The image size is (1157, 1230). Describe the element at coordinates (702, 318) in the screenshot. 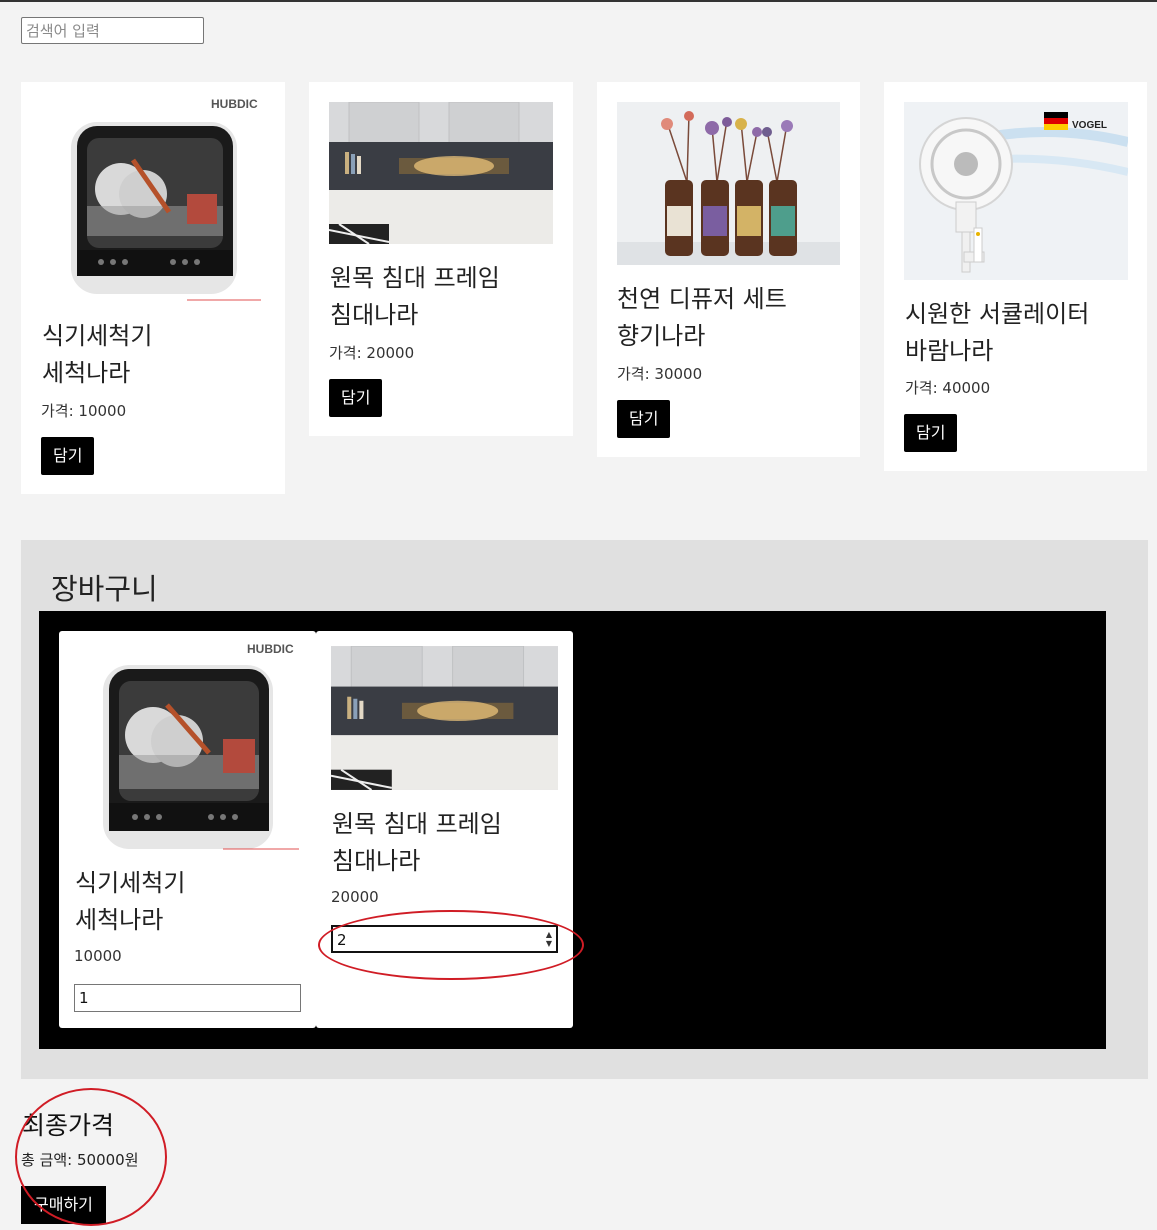

I see `product-title: 천연 디퓨저 세트 향기나라` at that location.